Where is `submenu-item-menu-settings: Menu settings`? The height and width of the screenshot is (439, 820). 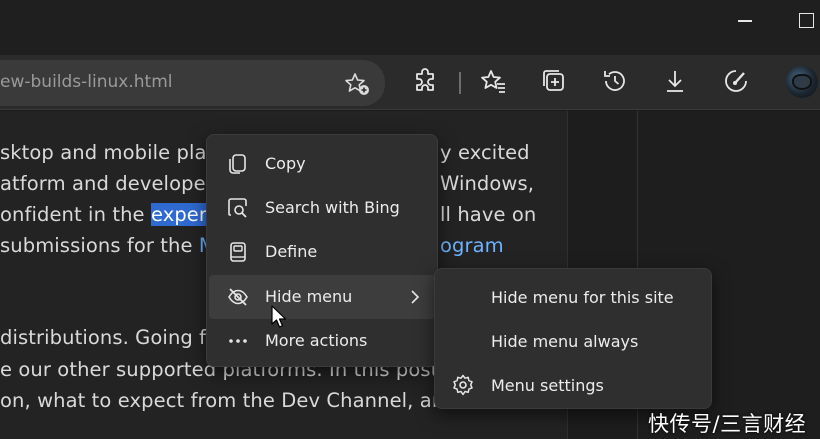
submenu-item-menu-settings: Menu settings is located at coordinates (573, 385).